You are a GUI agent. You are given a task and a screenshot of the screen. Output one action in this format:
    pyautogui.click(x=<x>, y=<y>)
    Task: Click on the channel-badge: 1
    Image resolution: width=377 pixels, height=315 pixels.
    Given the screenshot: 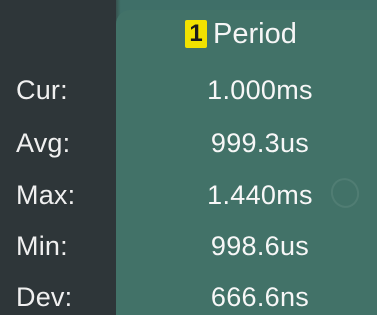 What is the action you would take?
    pyautogui.click(x=196, y=34)
    